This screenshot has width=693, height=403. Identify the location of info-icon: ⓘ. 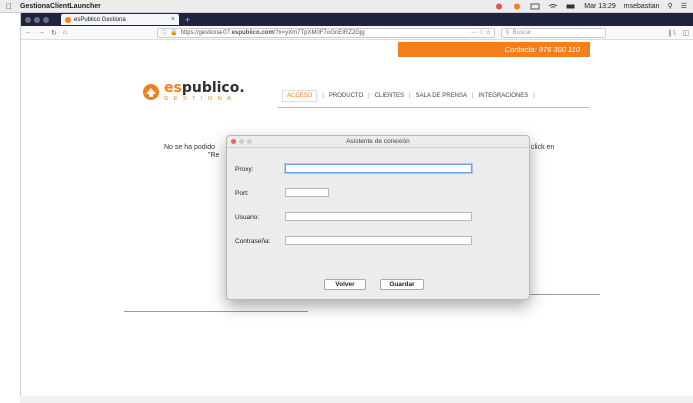
(164, 32).